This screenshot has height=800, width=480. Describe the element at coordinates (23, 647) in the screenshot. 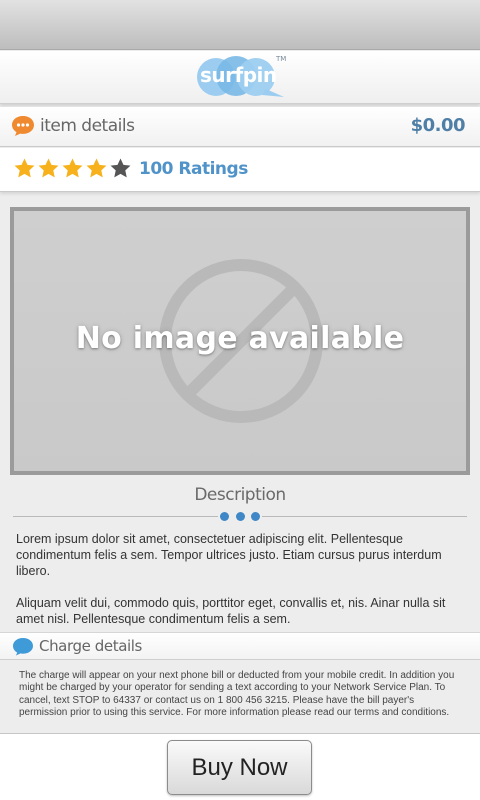

I see `speech-bubble-icon` at that location.